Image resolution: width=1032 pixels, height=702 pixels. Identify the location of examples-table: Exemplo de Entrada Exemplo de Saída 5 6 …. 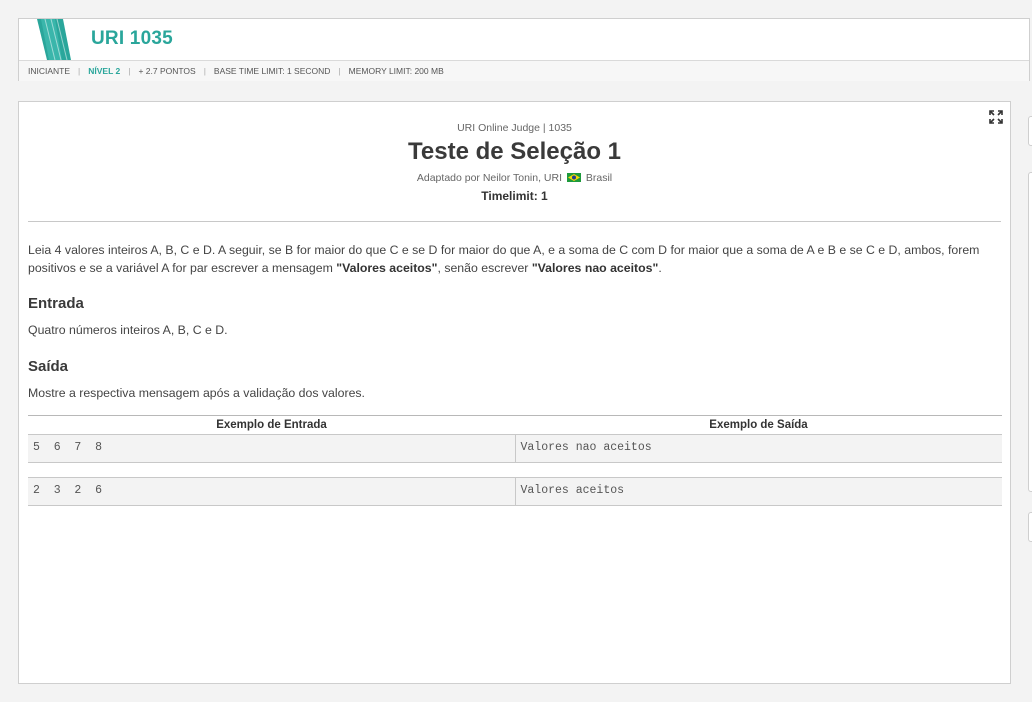
(515, 460).